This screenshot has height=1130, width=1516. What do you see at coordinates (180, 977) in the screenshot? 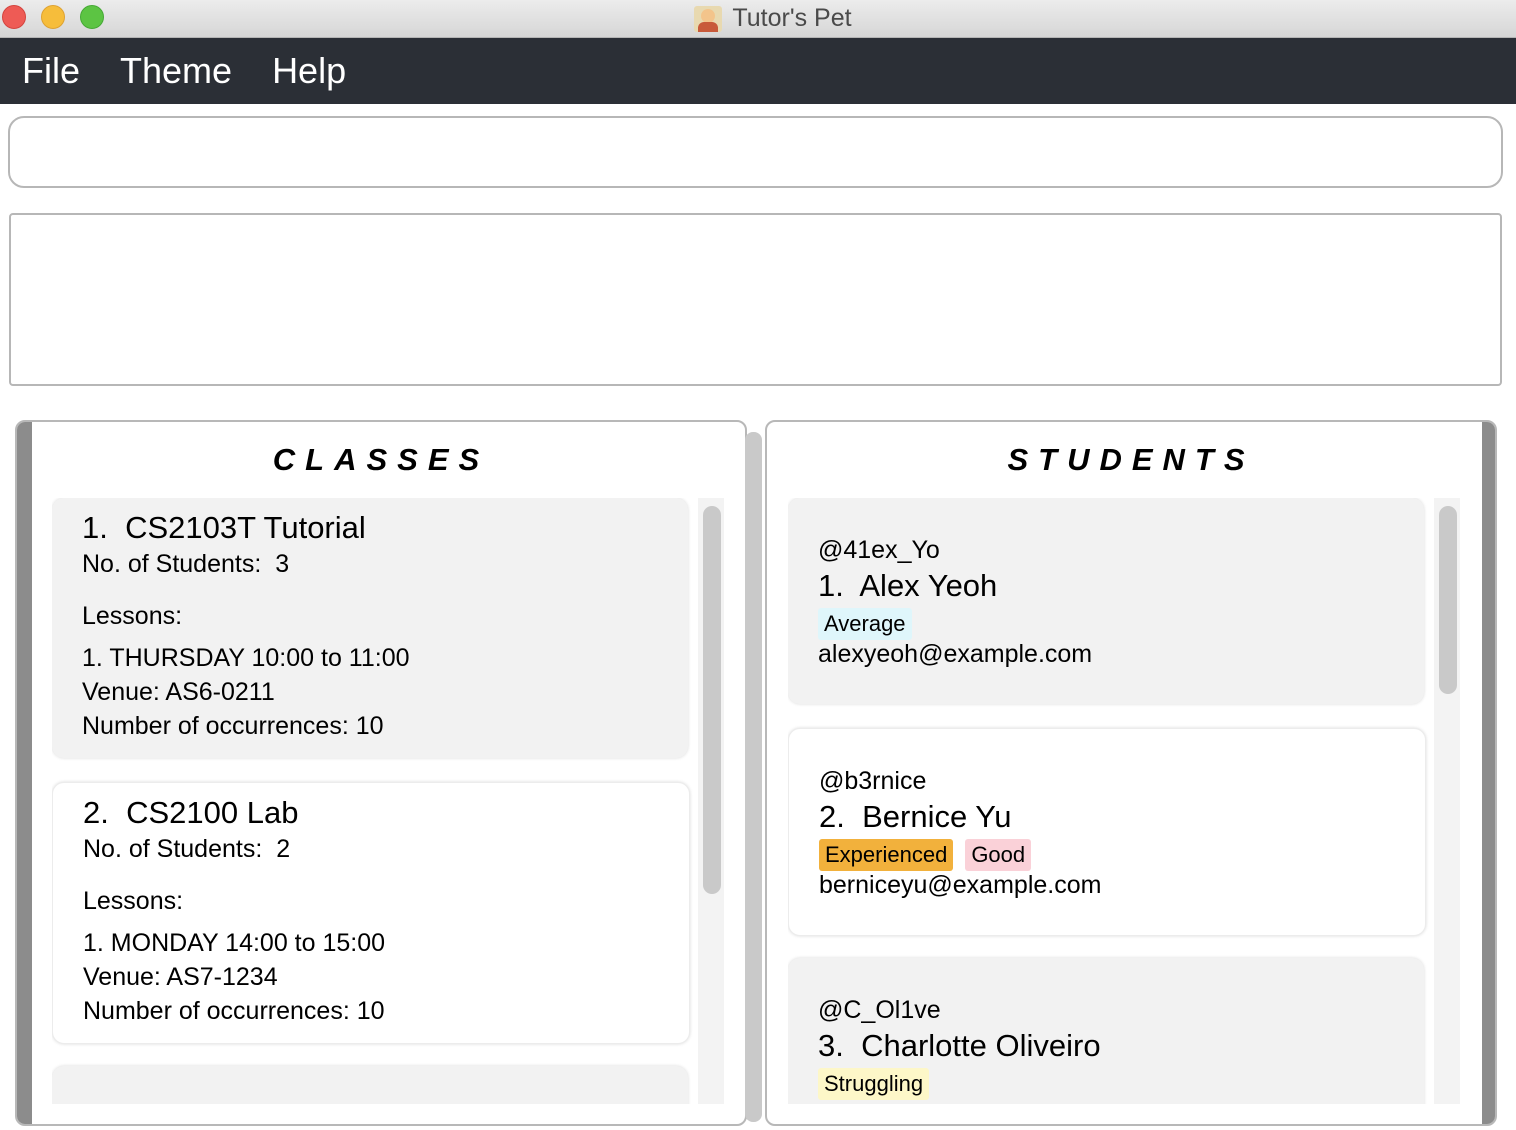
I see `lesson-venue: Venue: AS7-1234` at bounding box center [180, 977].